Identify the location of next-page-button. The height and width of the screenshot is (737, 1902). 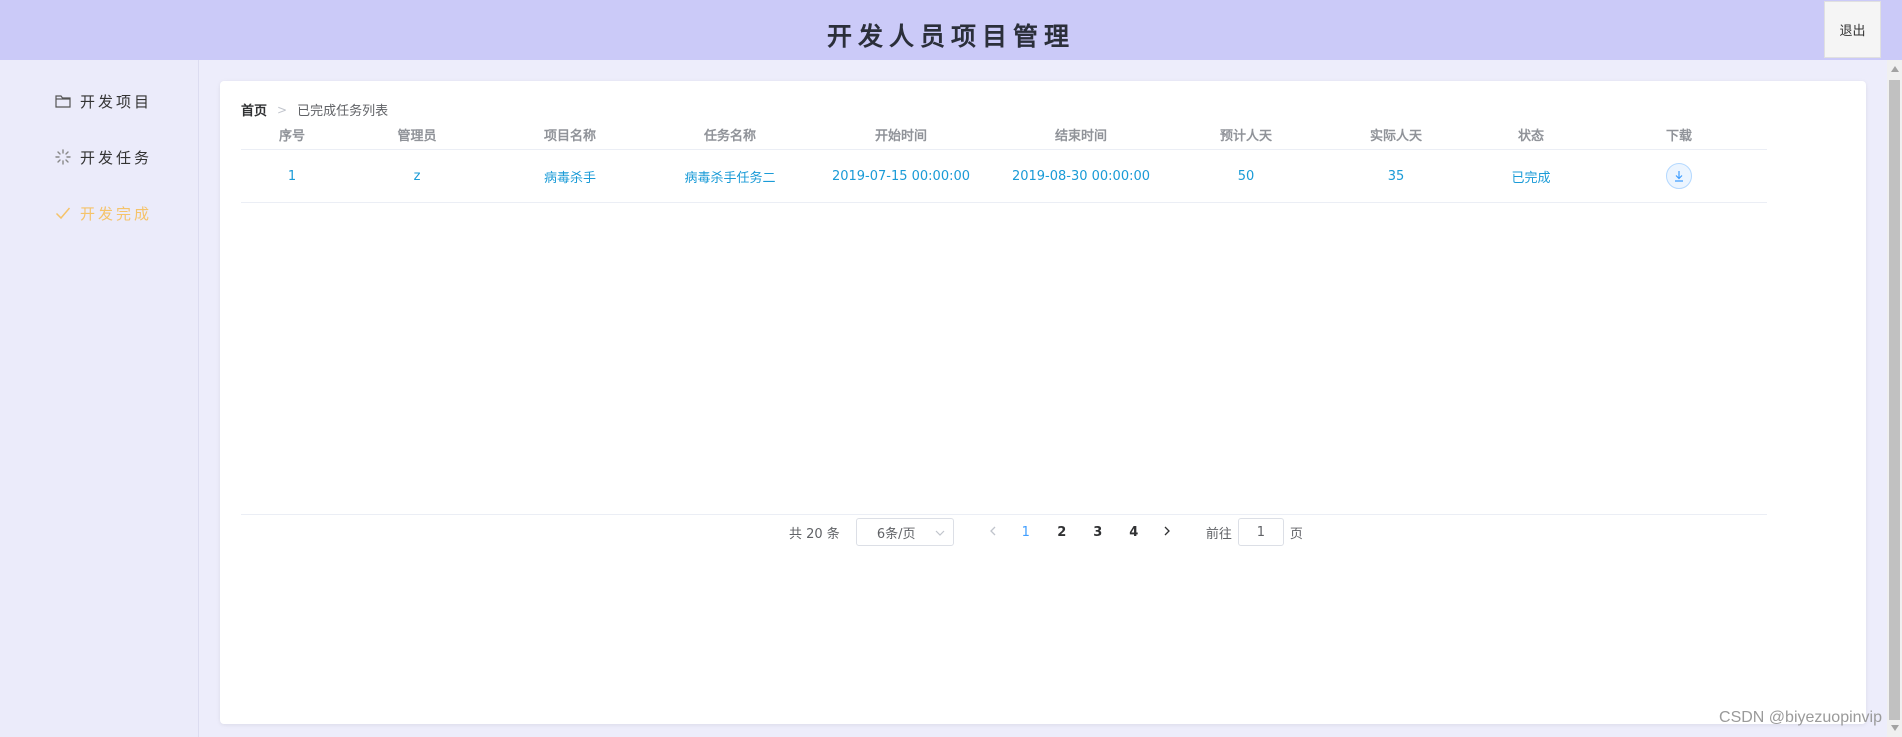
(1167, 532).